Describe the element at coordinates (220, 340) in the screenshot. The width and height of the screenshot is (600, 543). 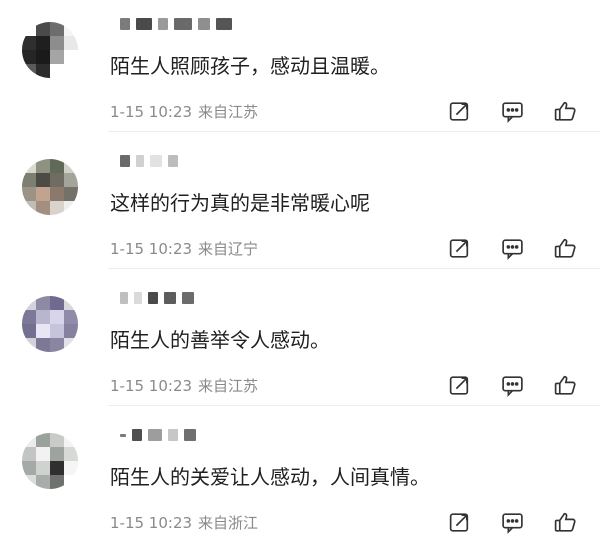
I see `comment-text: 陌生人的善举令人感动。` at that location.